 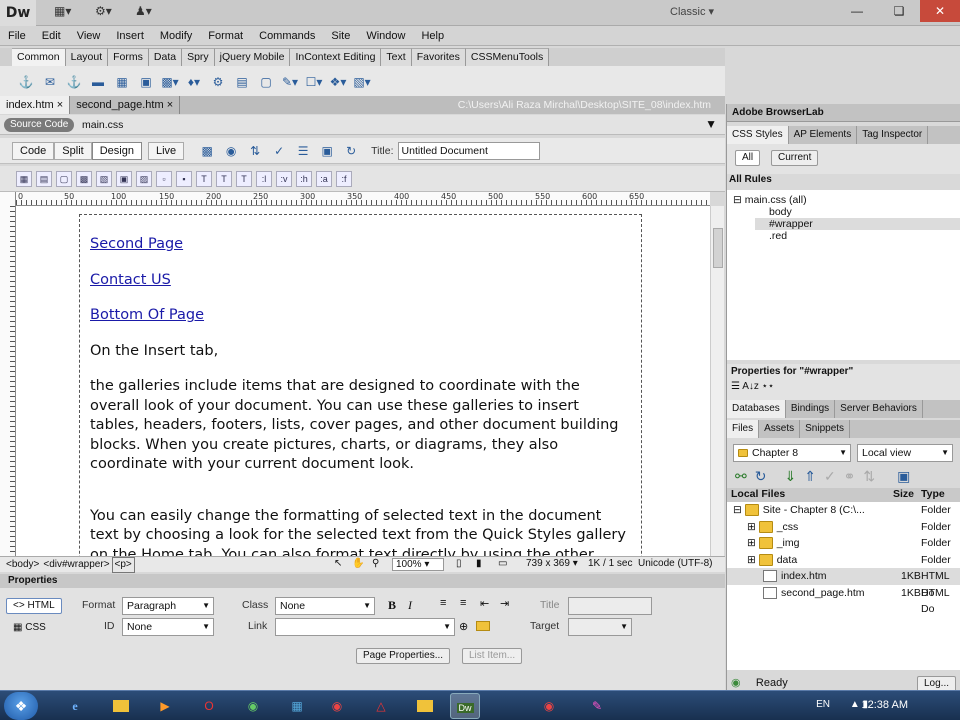 What do you see at coordinates (459, 563) in the screenshot?
I see `window-size-icon-1: ▯` at bounding box center [459, 563].